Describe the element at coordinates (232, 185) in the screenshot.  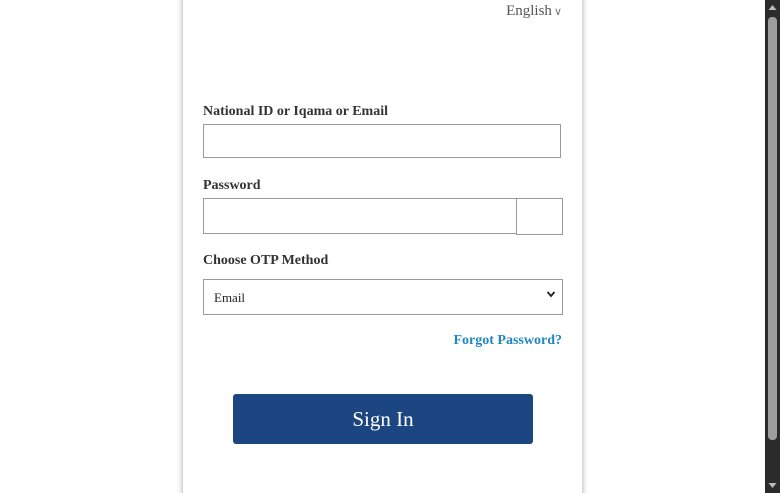
I see `password-field-label: Password` at that location.